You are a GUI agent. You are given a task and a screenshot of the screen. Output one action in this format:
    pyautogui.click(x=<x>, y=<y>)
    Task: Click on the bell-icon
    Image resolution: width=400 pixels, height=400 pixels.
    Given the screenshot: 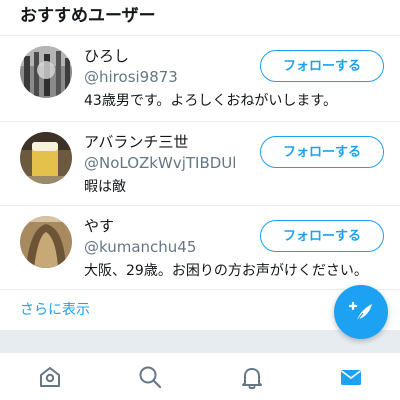 What is the action you would take?
    pyautogui.click(x=252, y=379)
    